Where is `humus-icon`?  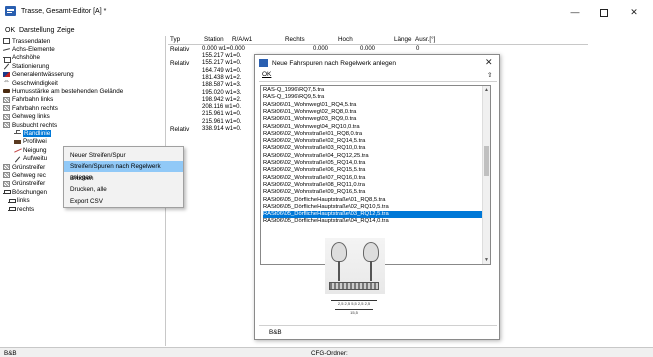
humus-icon is located at coordinates (6, 91).